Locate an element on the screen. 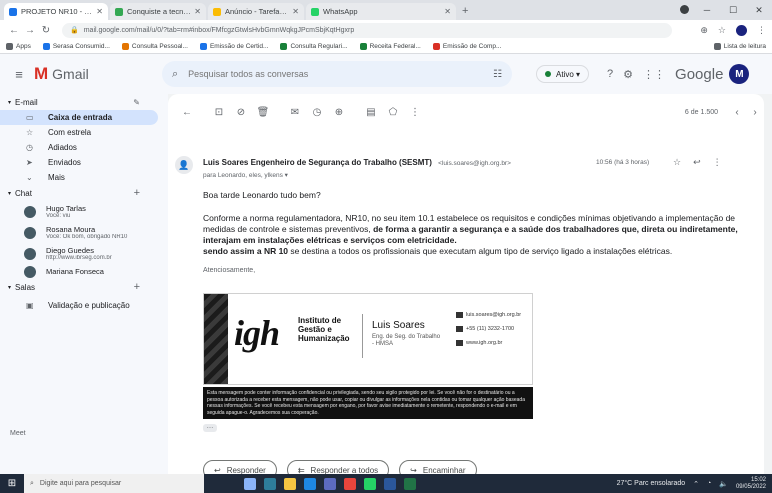  tray-chevron-icon: ⌃ is located at coordinates (696, 484).